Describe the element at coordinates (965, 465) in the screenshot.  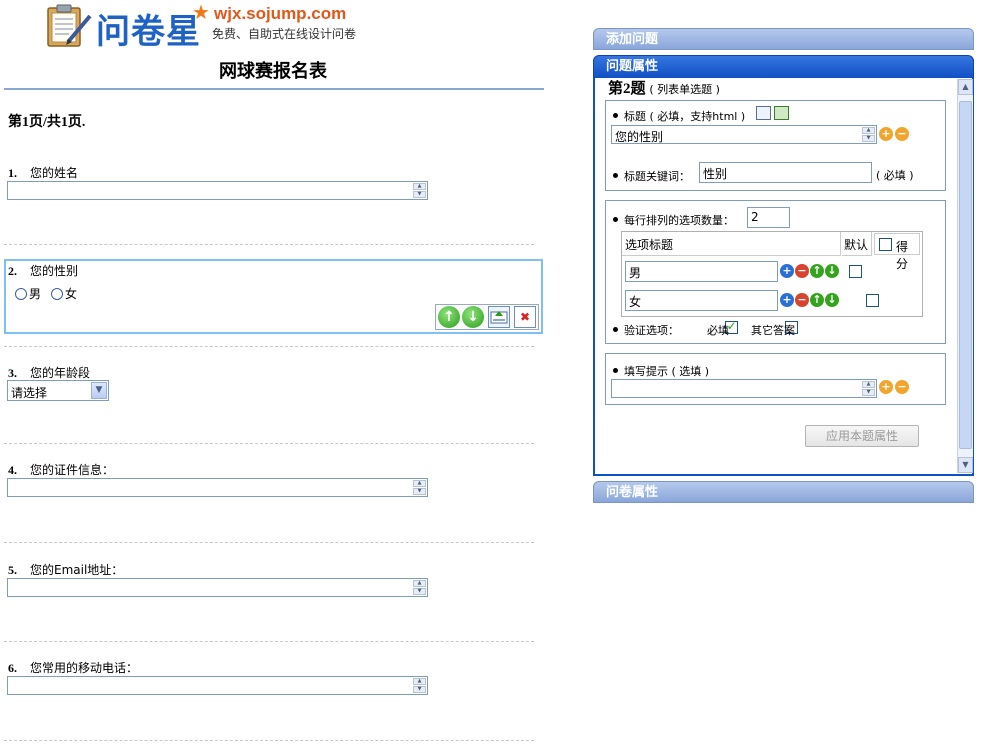
I see `scroll-down-icon: ▼` at that location.